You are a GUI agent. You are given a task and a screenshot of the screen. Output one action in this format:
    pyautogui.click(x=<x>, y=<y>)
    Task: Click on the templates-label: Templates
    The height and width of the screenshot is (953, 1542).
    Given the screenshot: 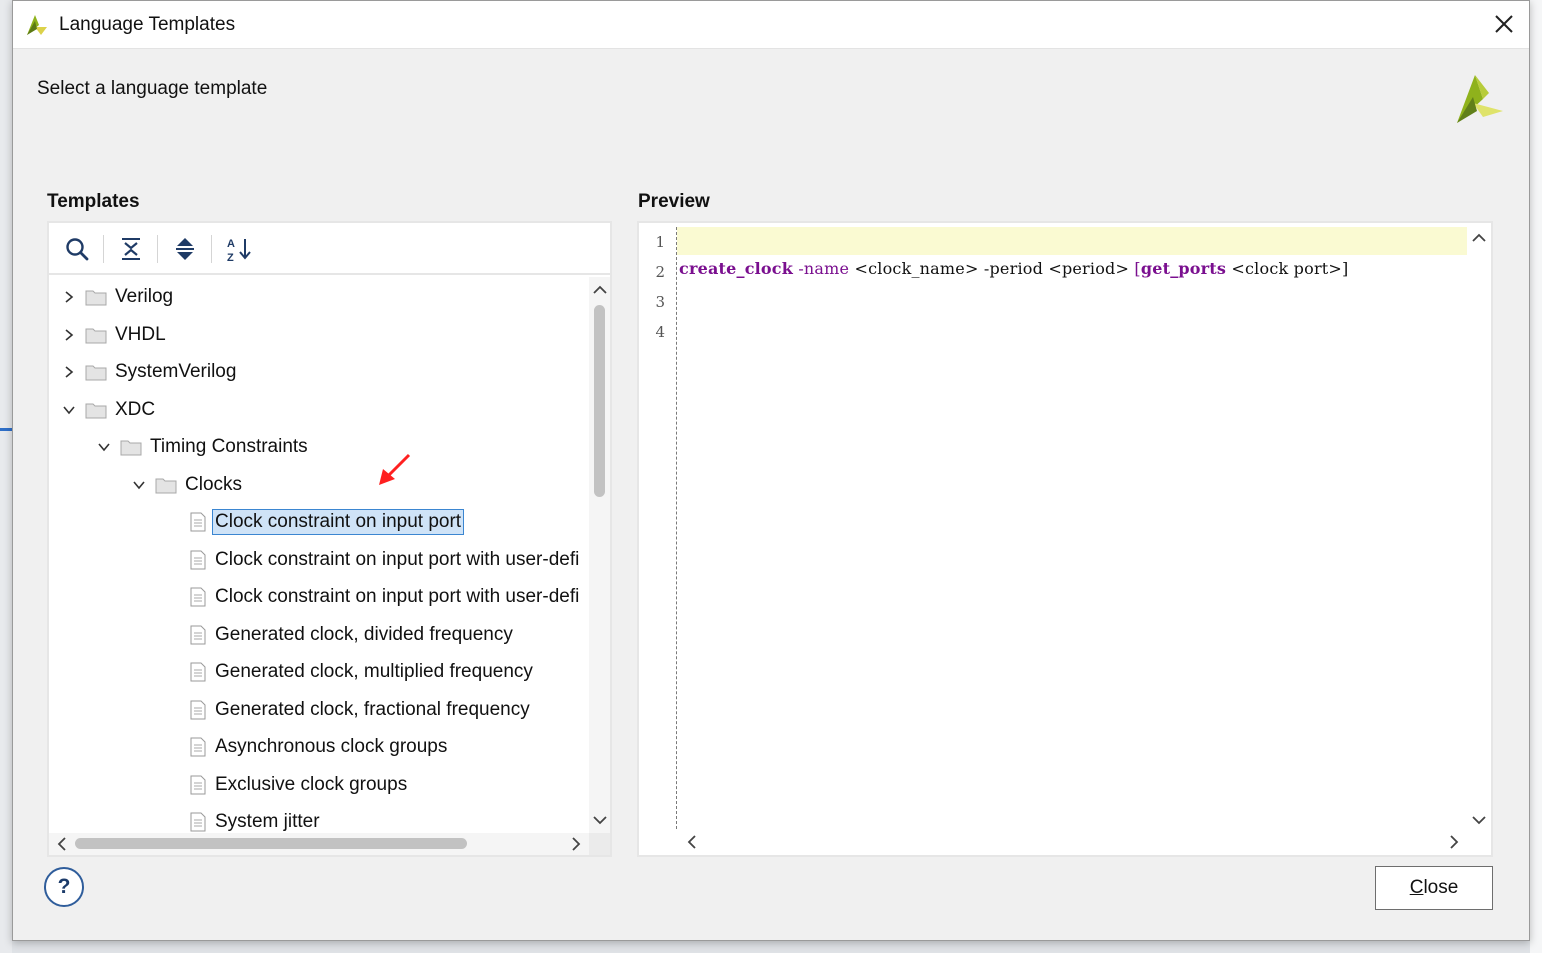 What is the action you would take?
    pyautogui.click(x=93, y=201)
    